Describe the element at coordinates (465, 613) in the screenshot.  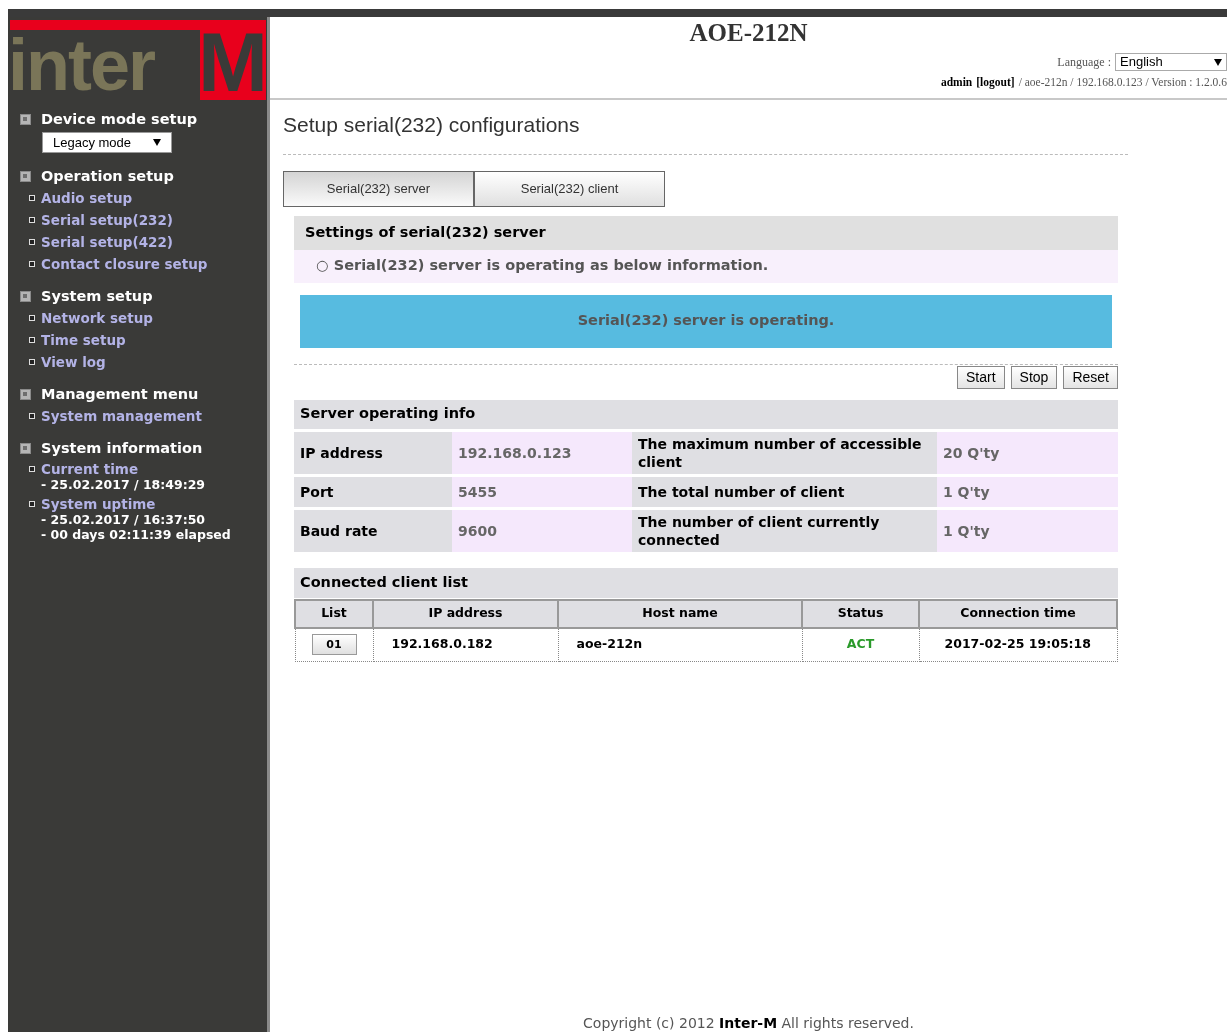
I see `column-header: IP address` at that location.